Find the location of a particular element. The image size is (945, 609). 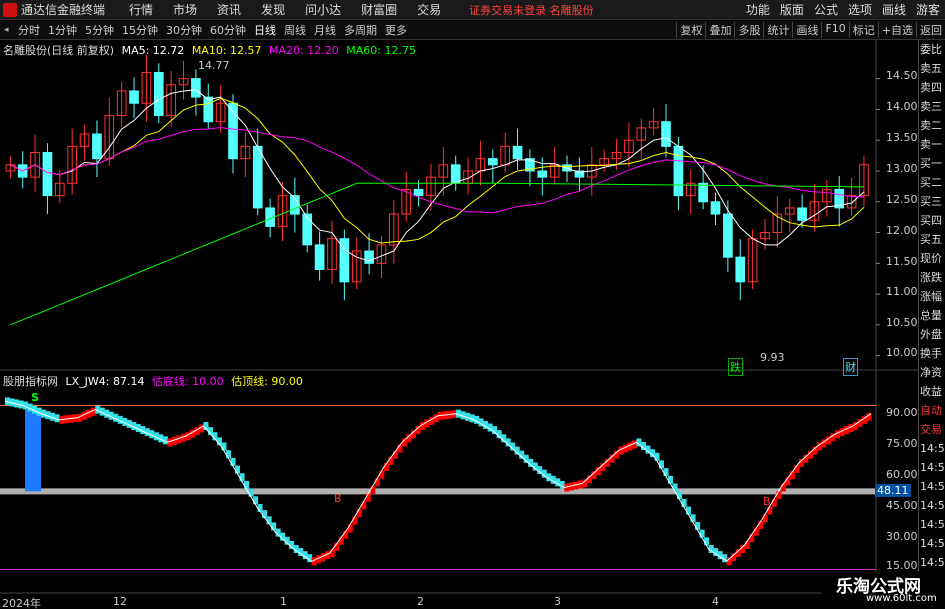

mid-band-value: 48.11 is located at coordinates (893, 490).